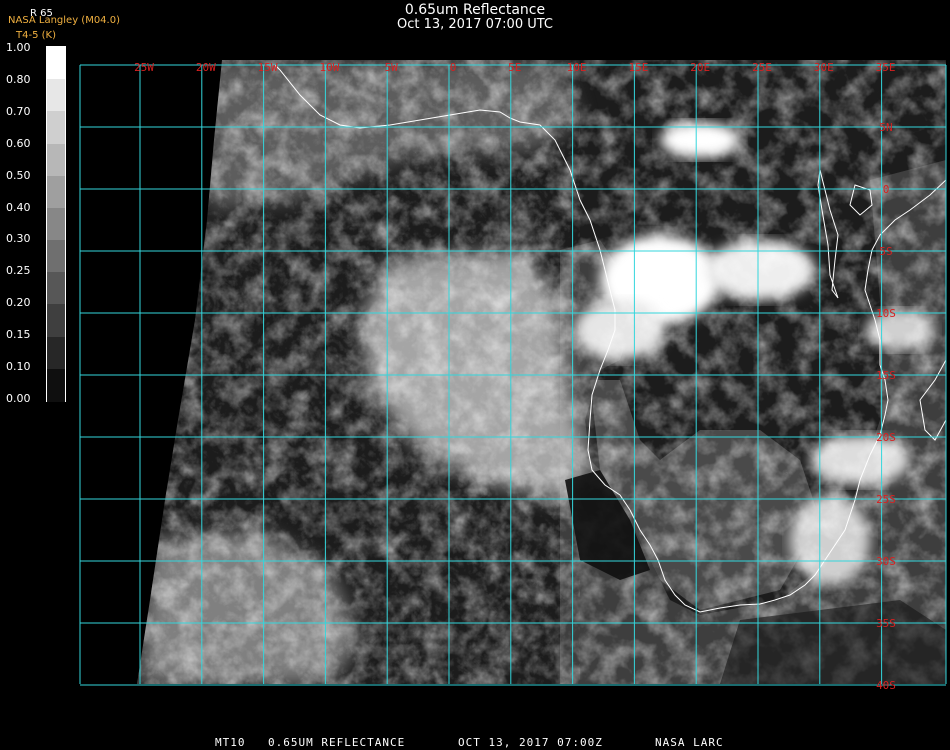 The image size is (950, 750). What do you see at coordinates (638, 67) in the screenshot?
I see `lon-label: 15E` at bounding box center [638, 67].